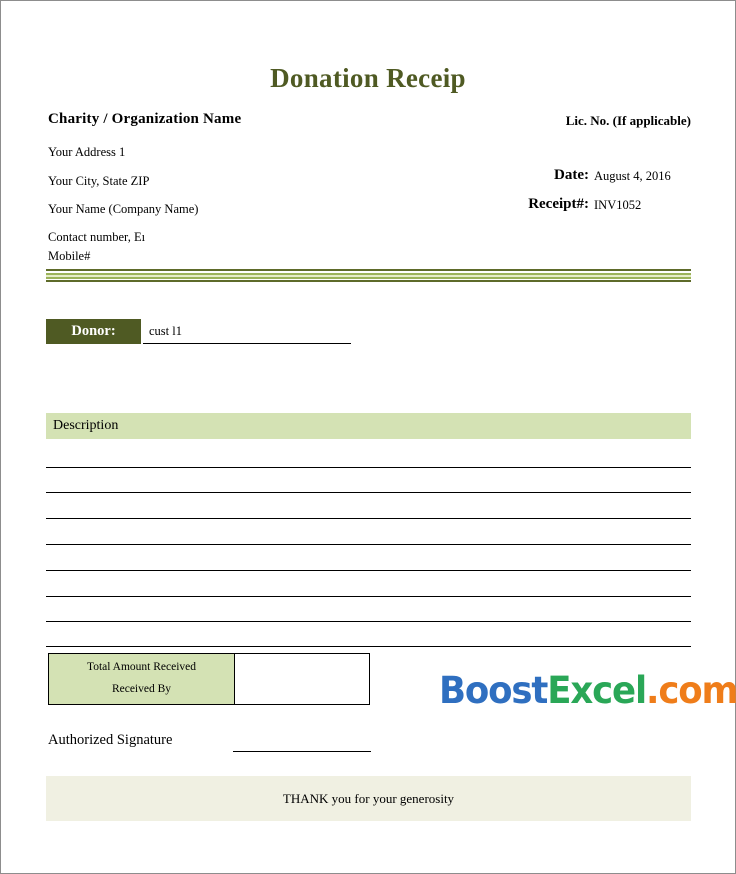 This screenshot has height=874, width=736. Describe the element at coordinates (368, 426) in the screenshot. I see `description-column-header: Description` at that location.